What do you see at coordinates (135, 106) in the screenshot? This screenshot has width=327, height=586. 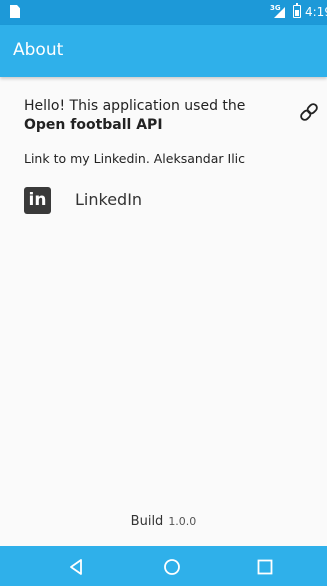 I see `intro-text: Hello! This application used the` at bounding box center [135, 106].